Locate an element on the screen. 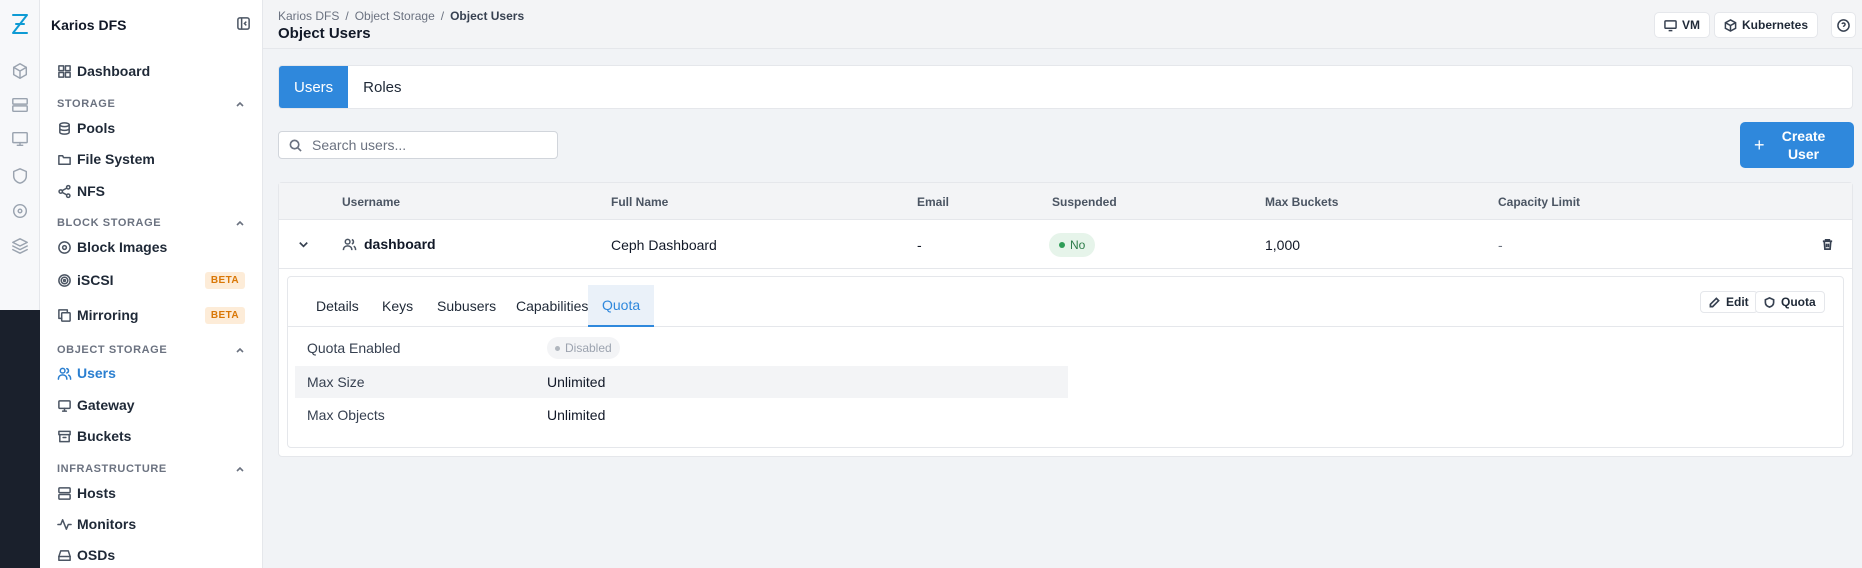  section-block-storage: BLOCK STORAGE is located at coordinates (151, 223).